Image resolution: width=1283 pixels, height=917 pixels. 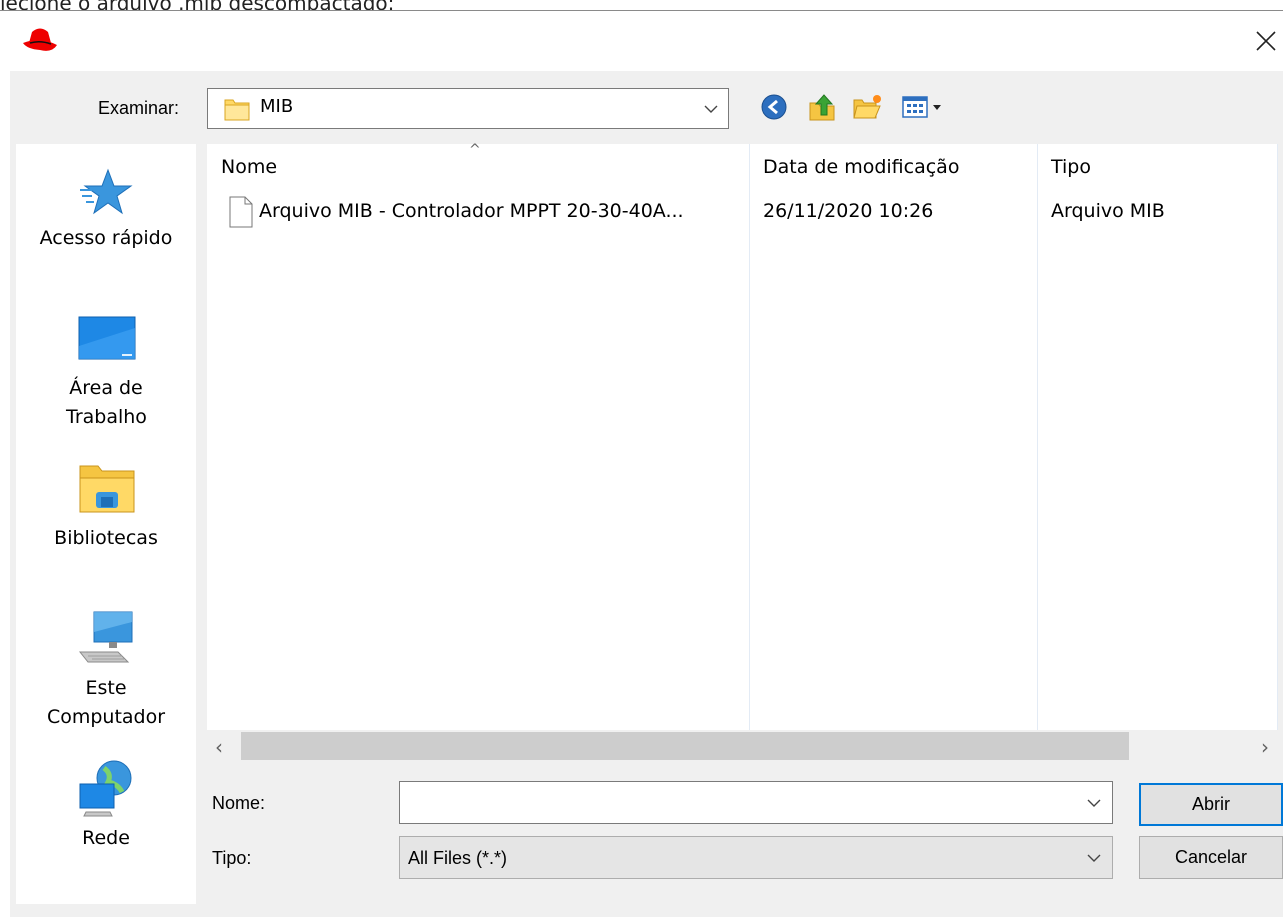 I want to click on computer-icon, so click(x=107, y=639).